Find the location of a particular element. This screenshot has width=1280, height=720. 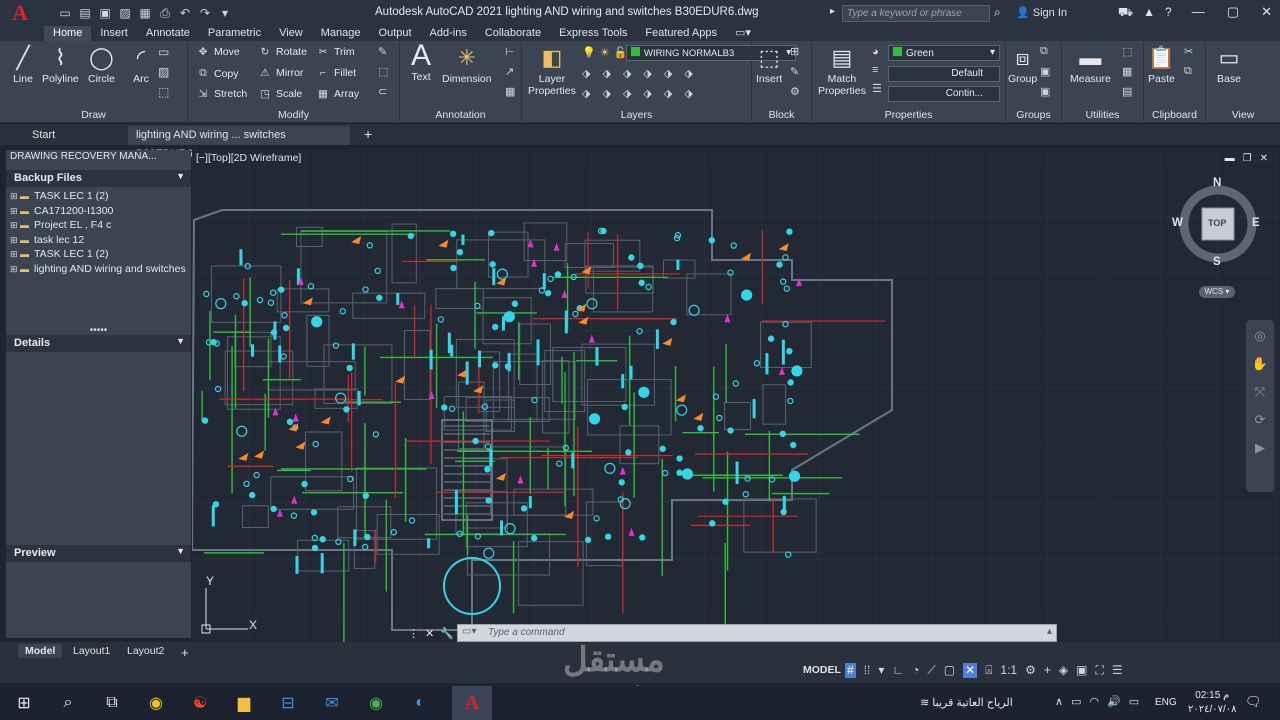

move-tool: ✥ Move is located at coordinates (218, 52).